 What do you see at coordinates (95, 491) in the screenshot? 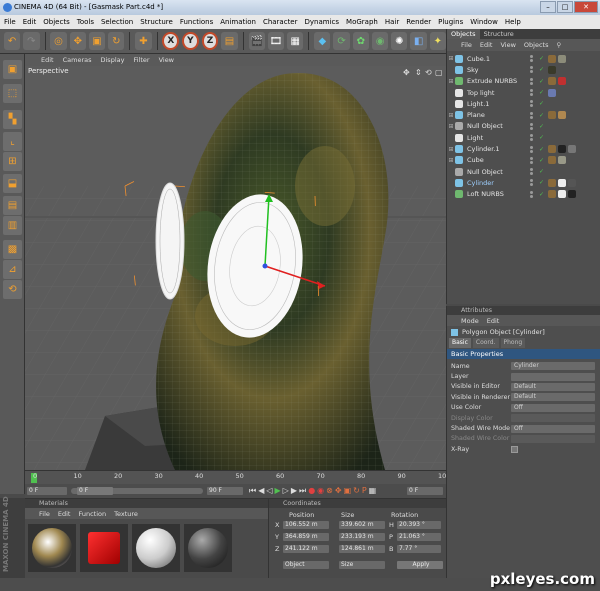
I see `start-frame-field: 0 F` at bounding box center [95, 491].